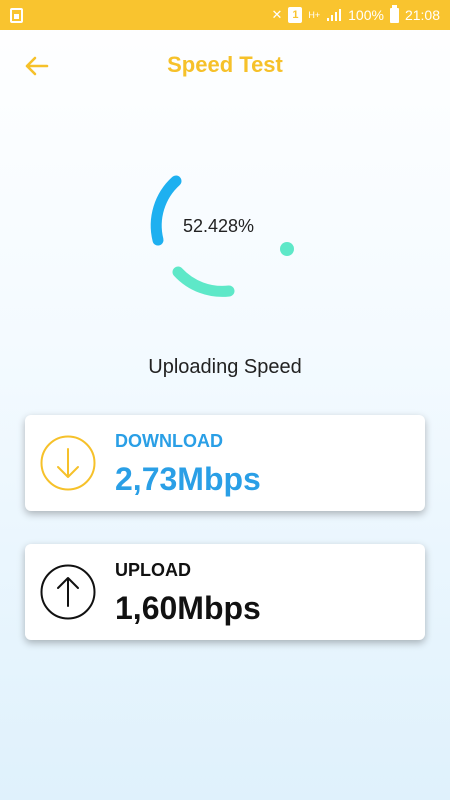  I want to click on battery-icon, so click(394, 13).